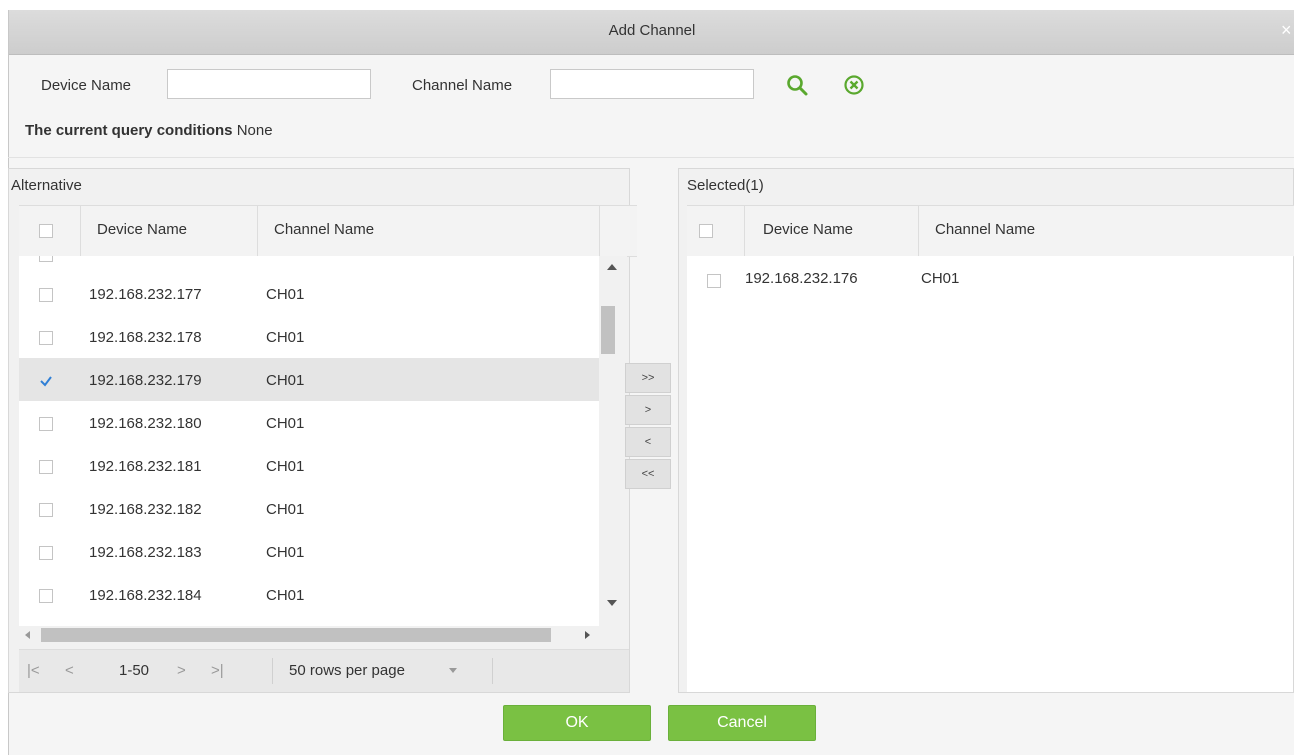  I want to click on chevron-down-icon, so click(453, 670).